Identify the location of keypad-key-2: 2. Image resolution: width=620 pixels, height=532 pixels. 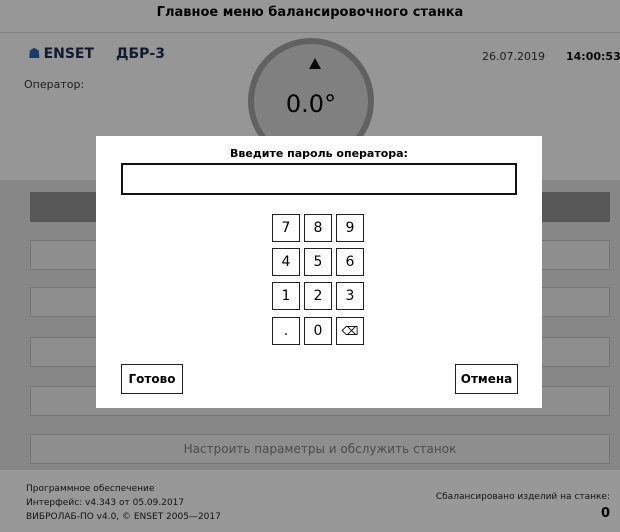
(318, 296).